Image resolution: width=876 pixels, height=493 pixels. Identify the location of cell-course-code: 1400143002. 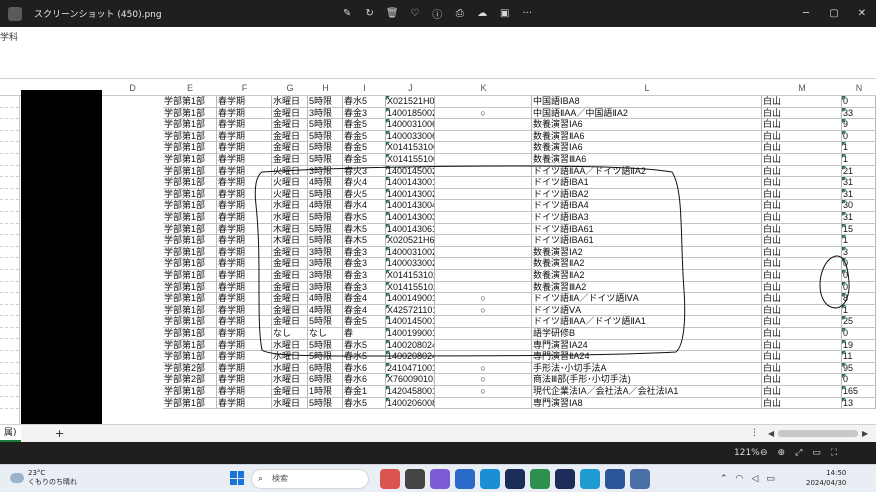
(410, 194).